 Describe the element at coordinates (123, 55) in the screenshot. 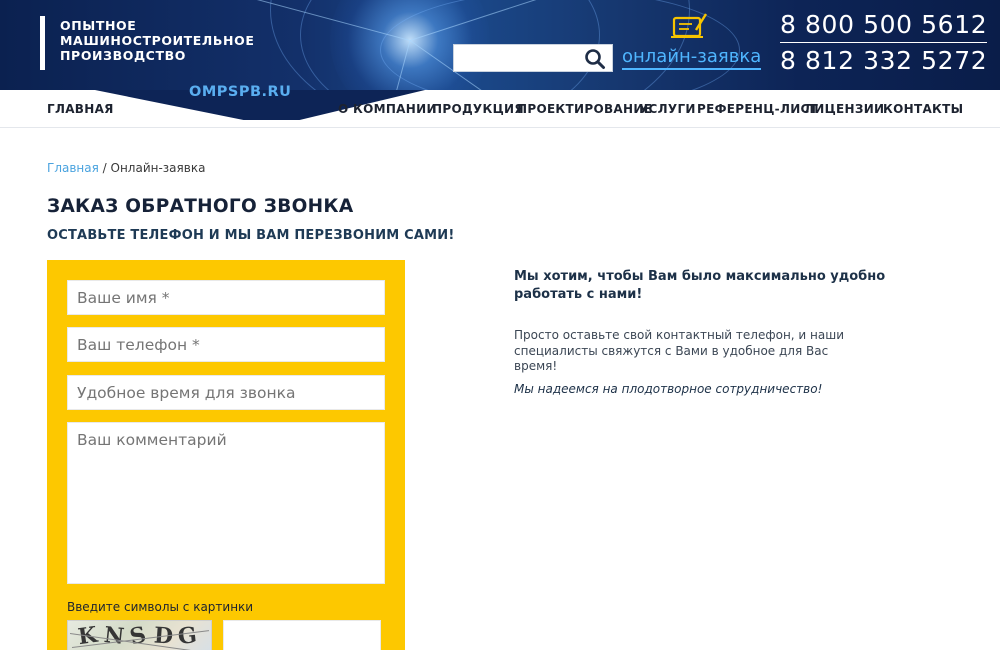

I see `logo-line: ПРОИЗВОДСТВО` at that location.